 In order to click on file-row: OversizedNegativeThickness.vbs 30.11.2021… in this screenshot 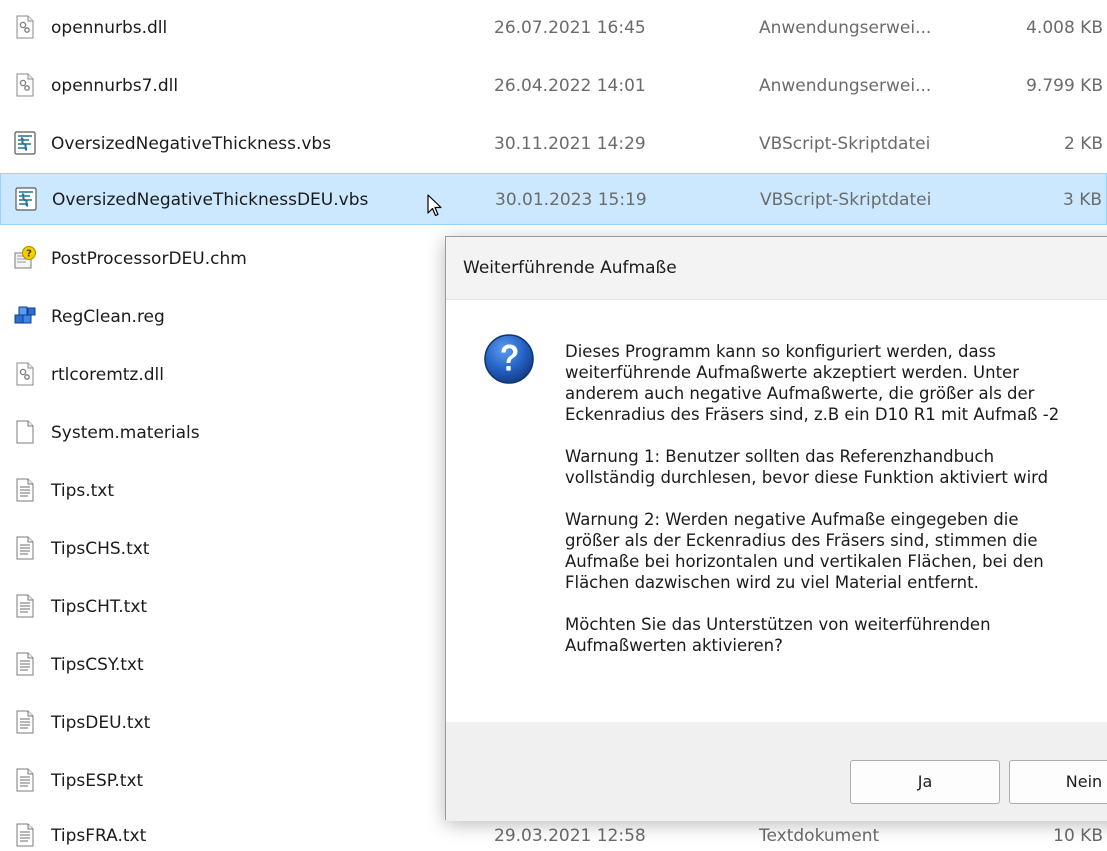, I will do `click(553, 144)`.